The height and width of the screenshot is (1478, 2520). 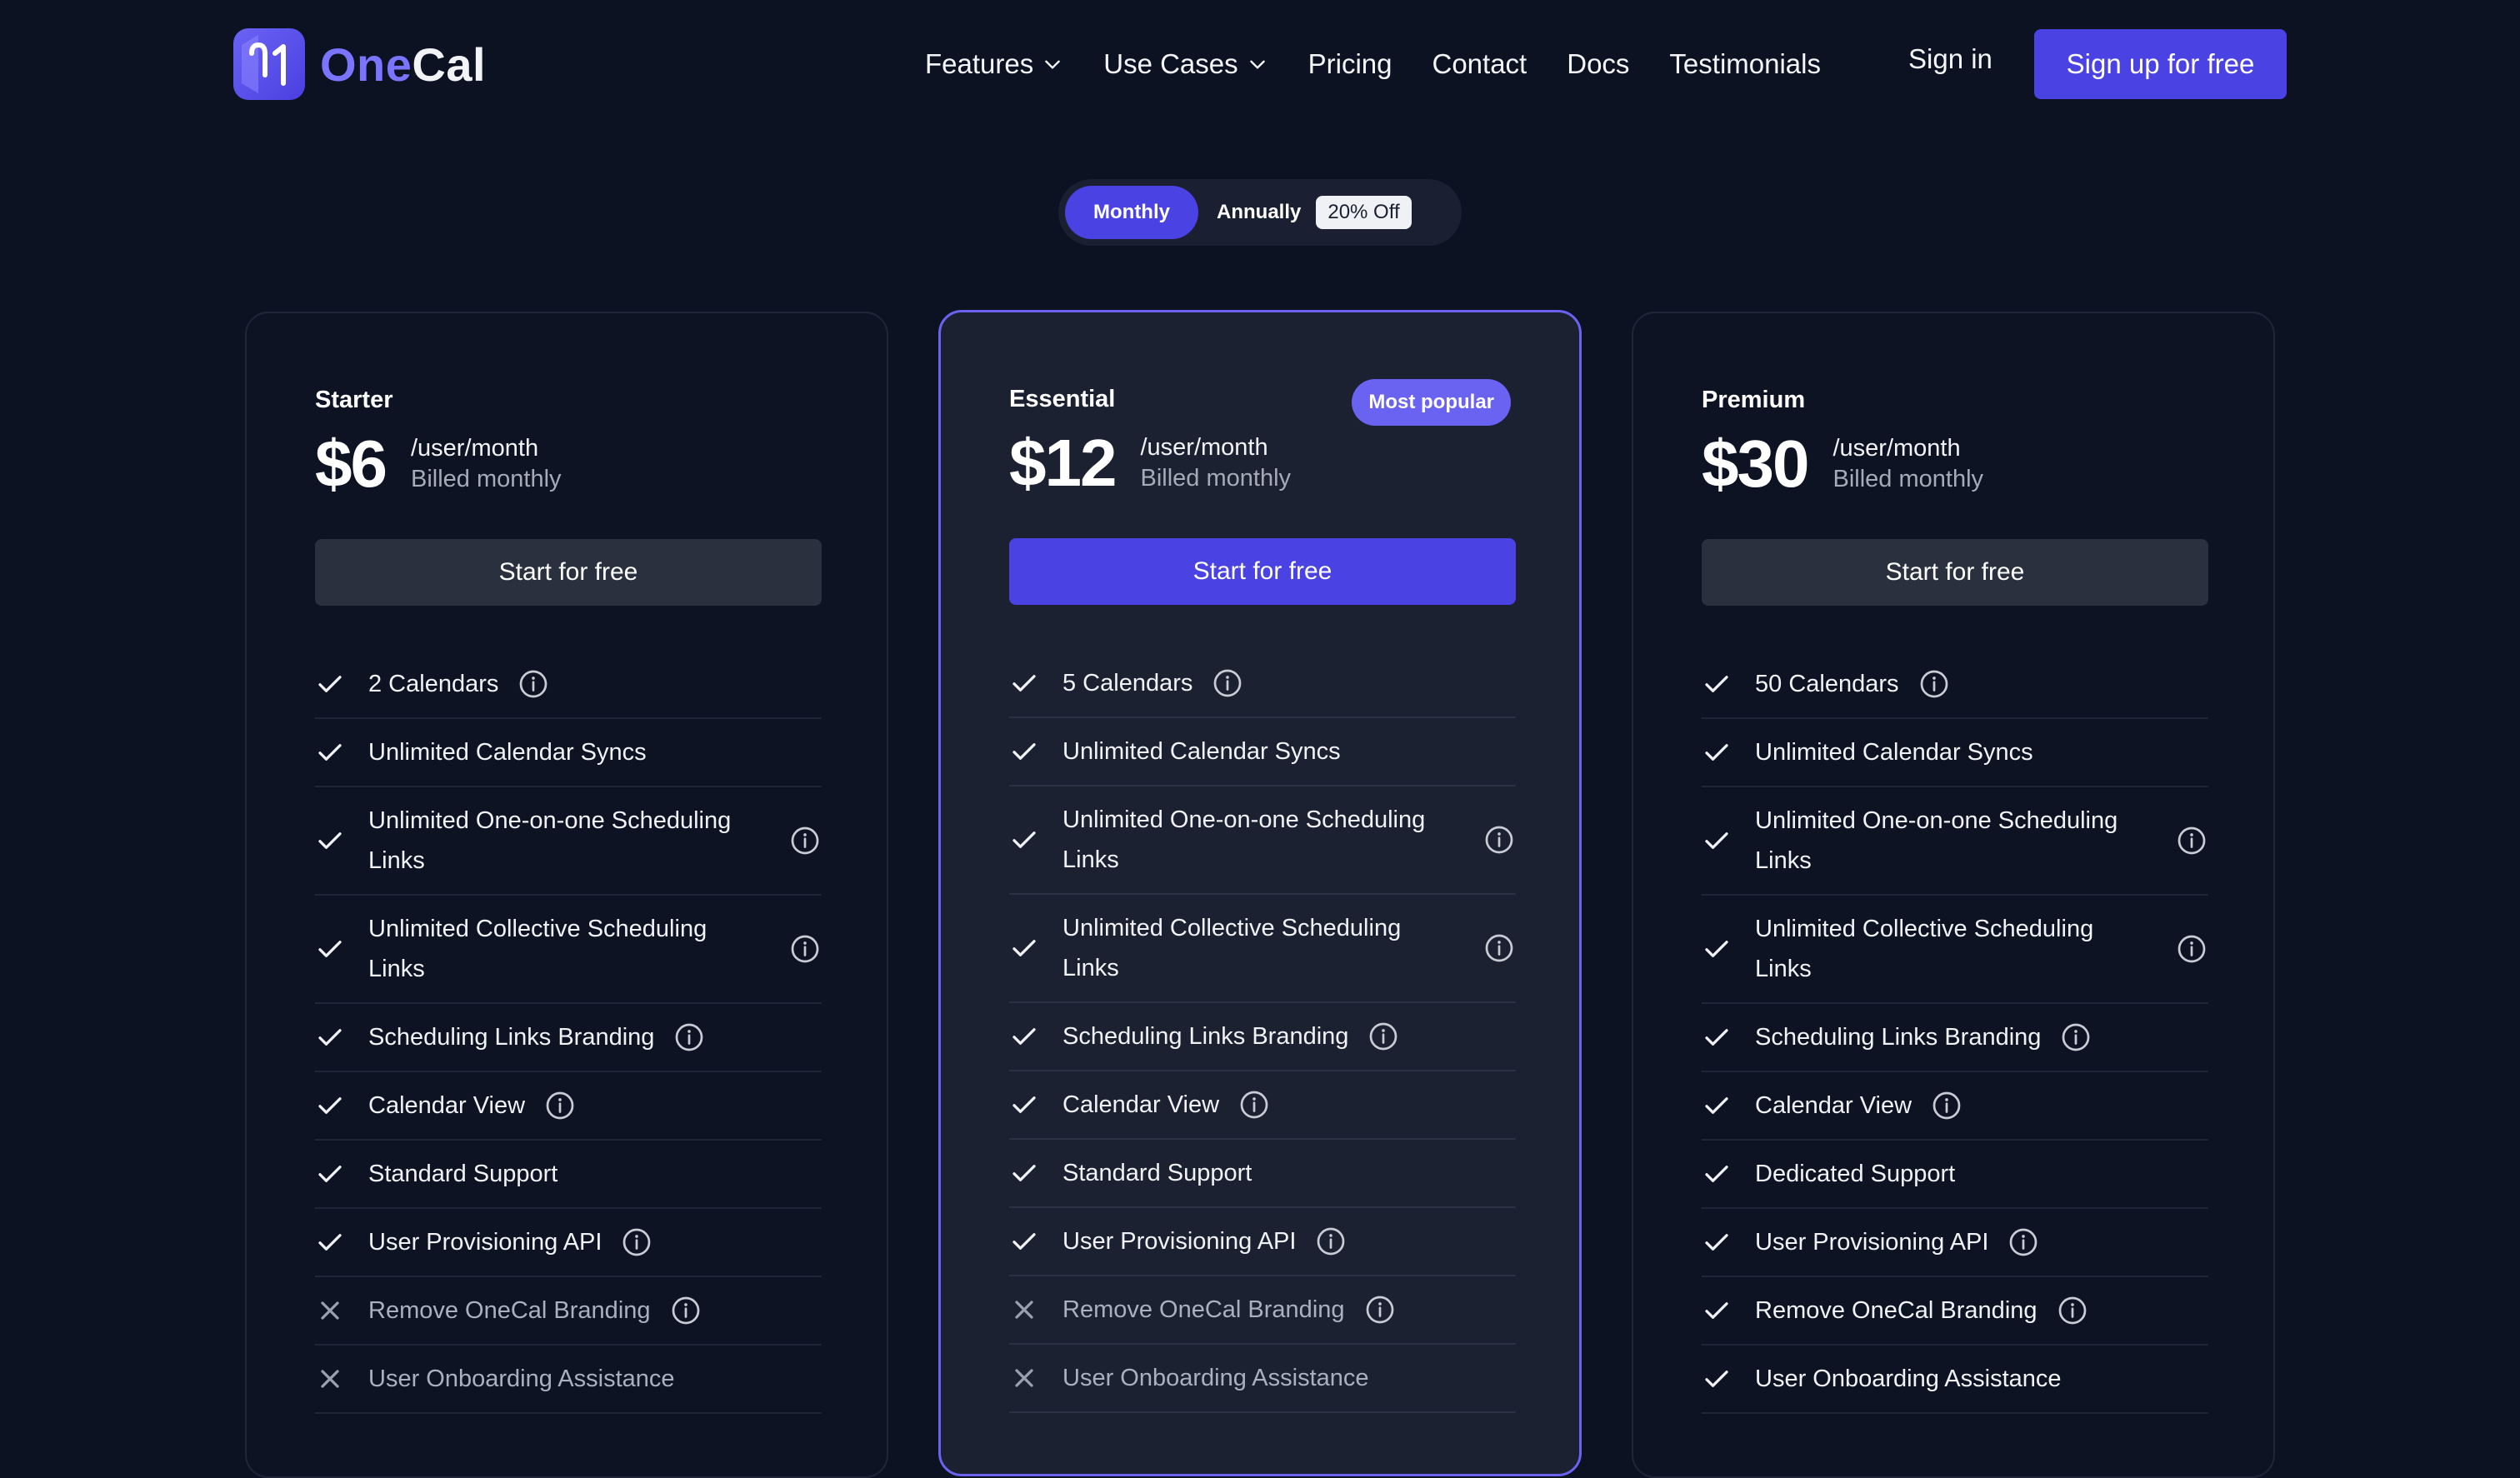 I want to click on sign-up-button: Sign up for free, so click(x=2160, y=64).